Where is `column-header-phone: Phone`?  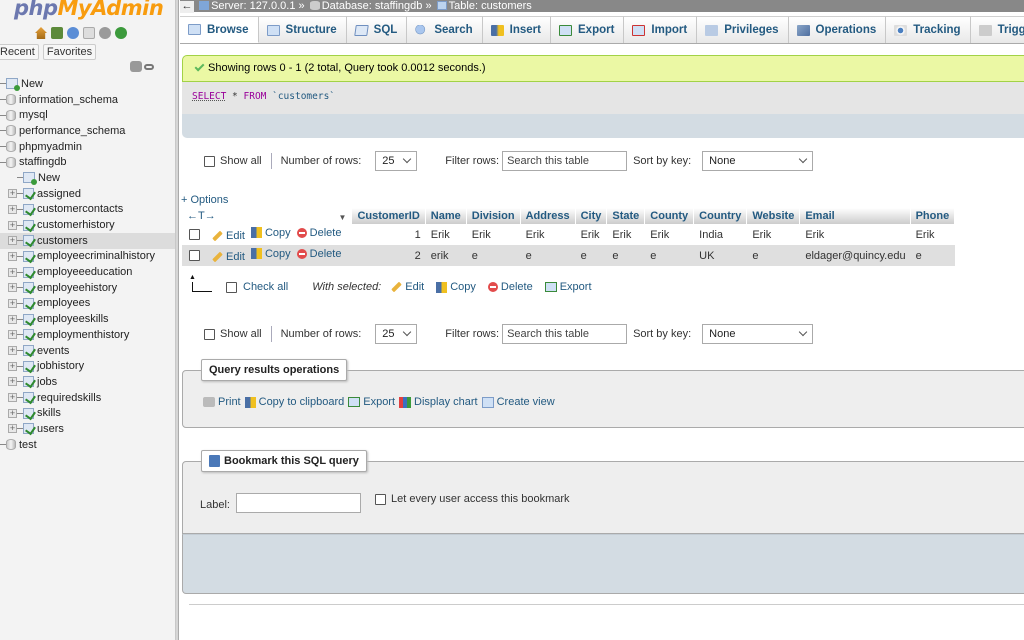 column-header-phone: Phone is located at coordinates (933, 216).